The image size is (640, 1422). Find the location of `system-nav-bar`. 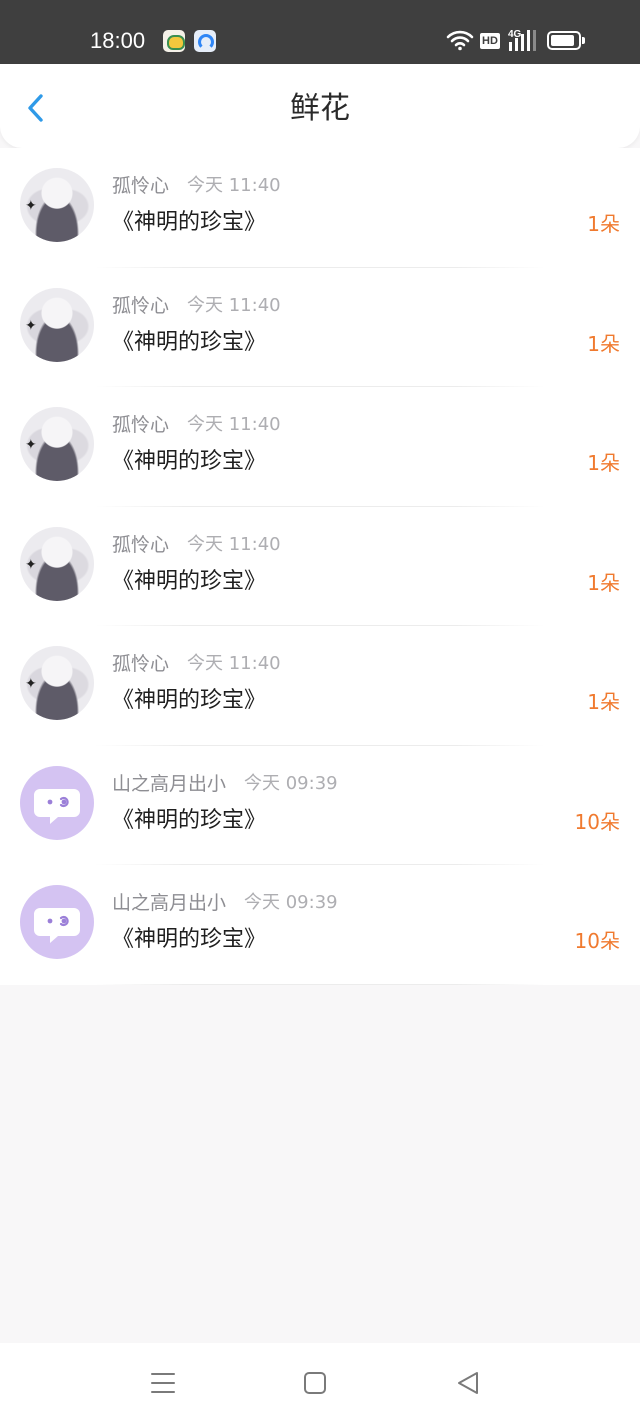

system-nav-bar is located at coordinates (320, 1382).